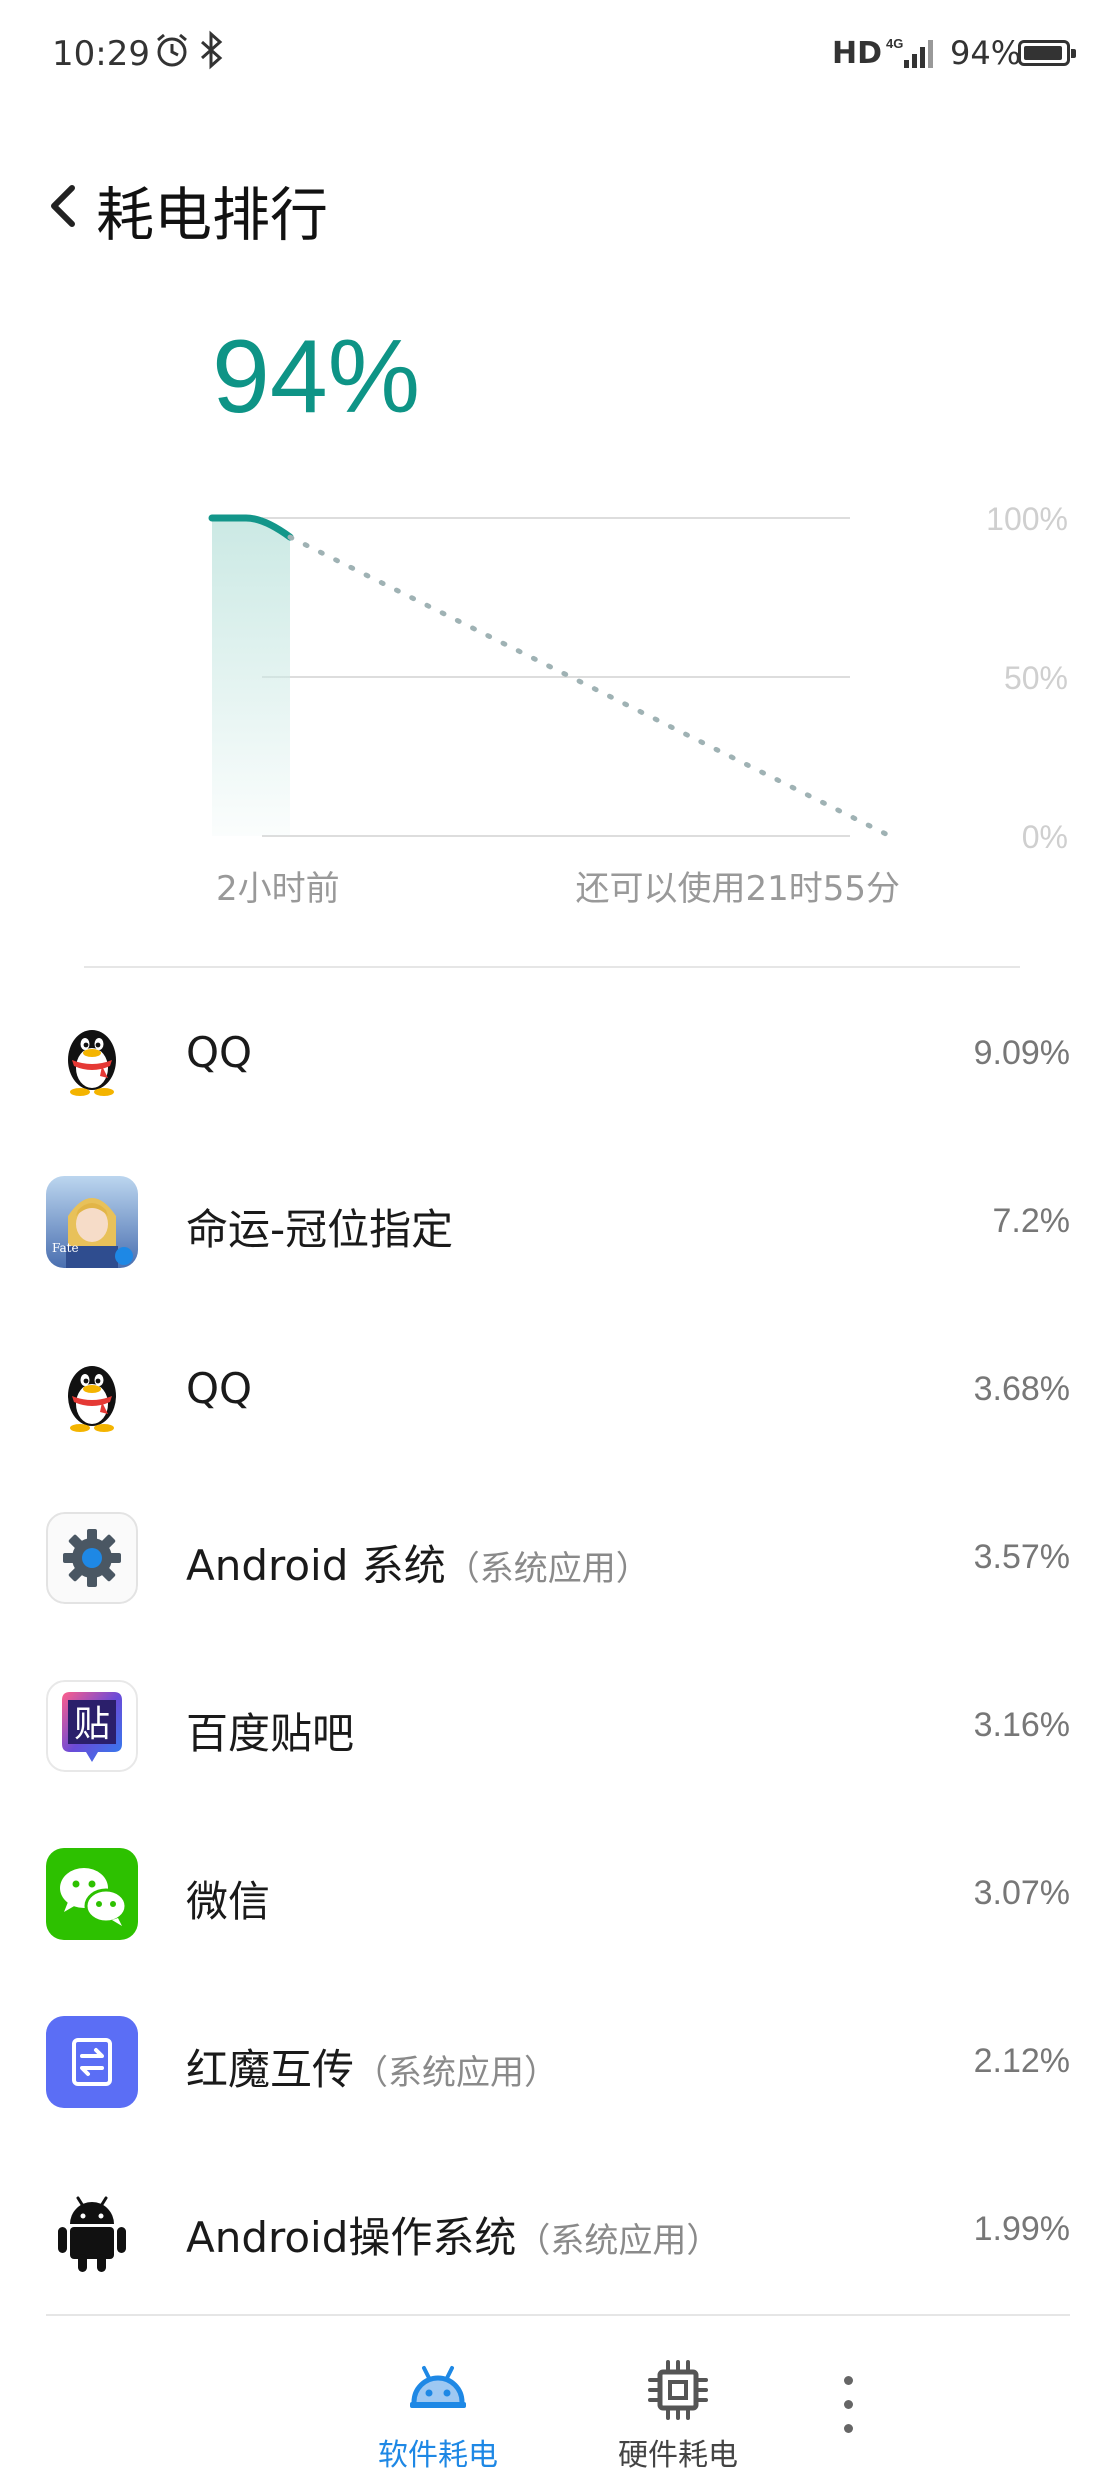 Image resolution: width=1116 pixels, height=2480 pixels. Describe the element at coordinates (1031, 1221) in the screenshot. I see `app-usage-percent: 7.2%` at that location.